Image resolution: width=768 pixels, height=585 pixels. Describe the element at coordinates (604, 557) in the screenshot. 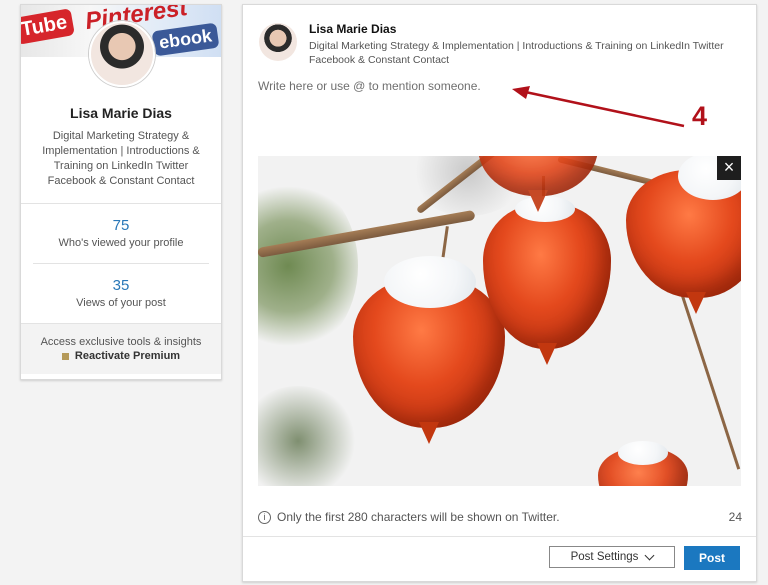

I see `post-settings-label: Post Settings` at that location.